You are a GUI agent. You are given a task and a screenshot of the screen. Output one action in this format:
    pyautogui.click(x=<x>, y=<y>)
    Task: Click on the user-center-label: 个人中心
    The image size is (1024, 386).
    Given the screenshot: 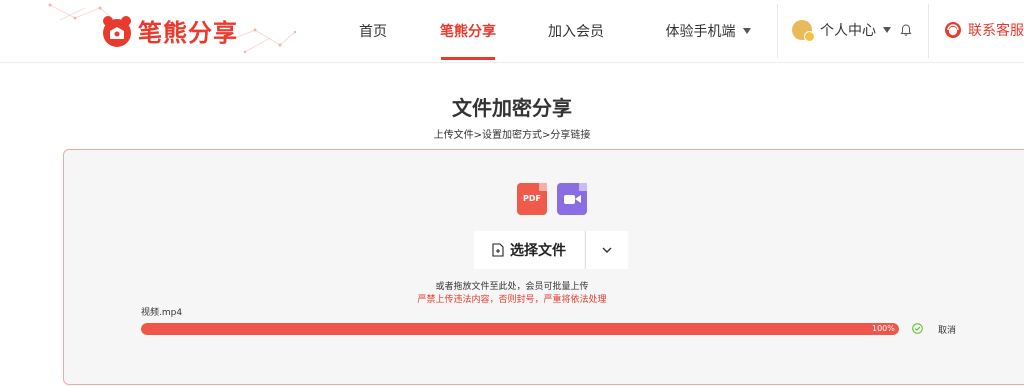 What is the action you would take?
    pyautogui.click(x=848, y=31)
    